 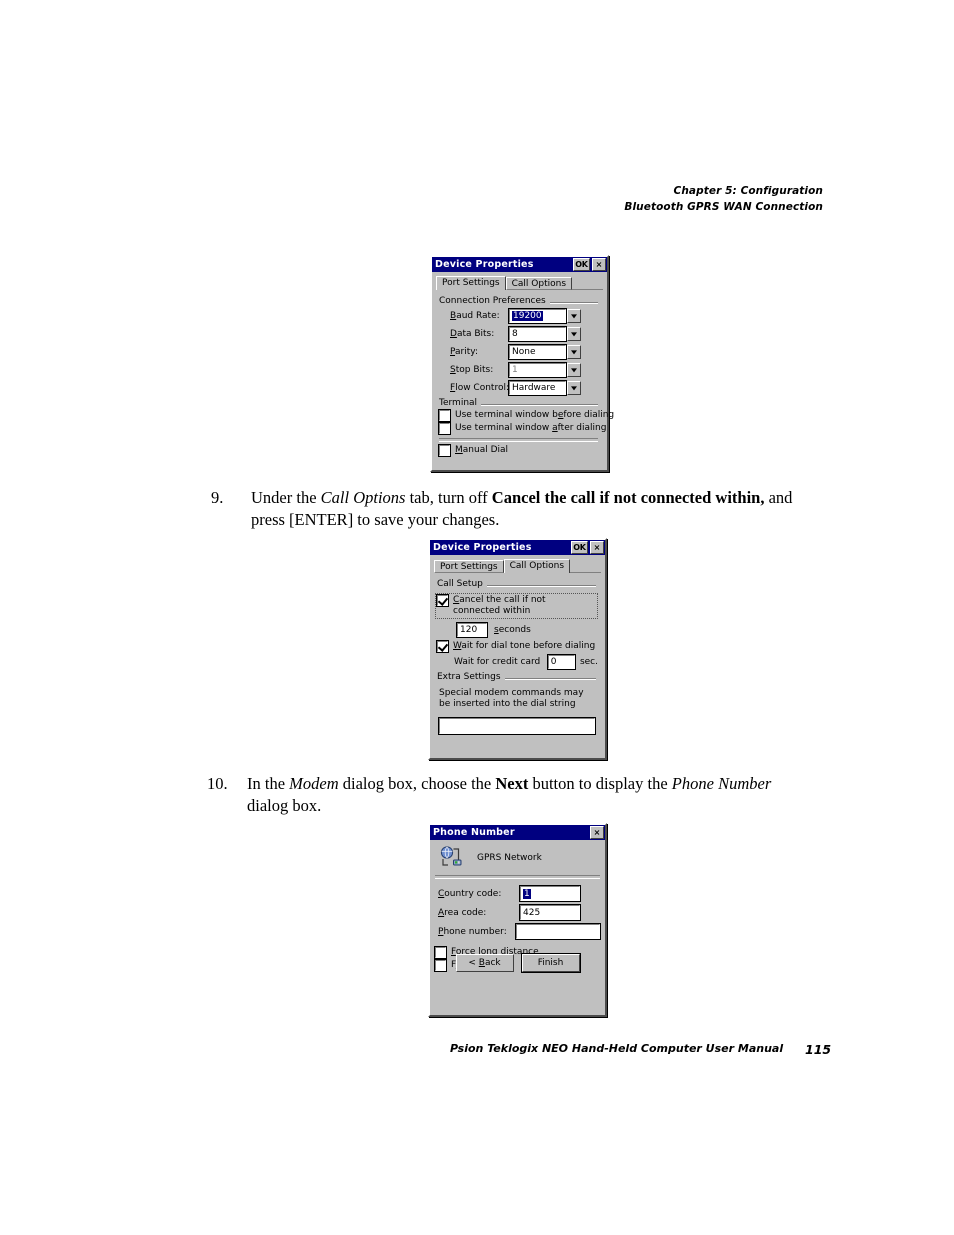 I want to click on input-area-code: 425, so click(x=550, y=912).